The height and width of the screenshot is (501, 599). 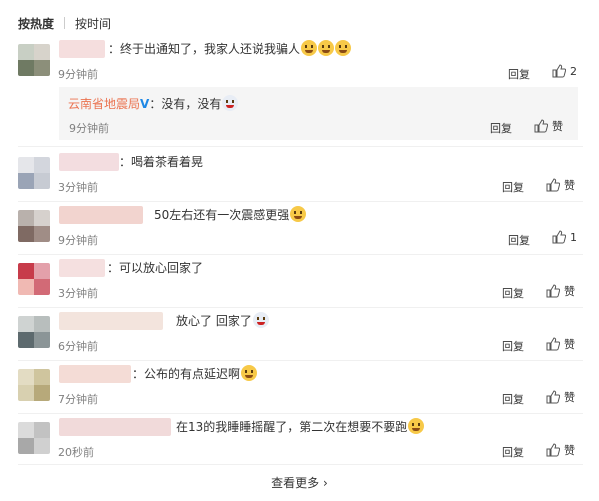 What do you see at coordinates (161, 162) in the screenshot?
I see `comment-text: ：喝着茶看着晃` at bounding box center [161, 162].